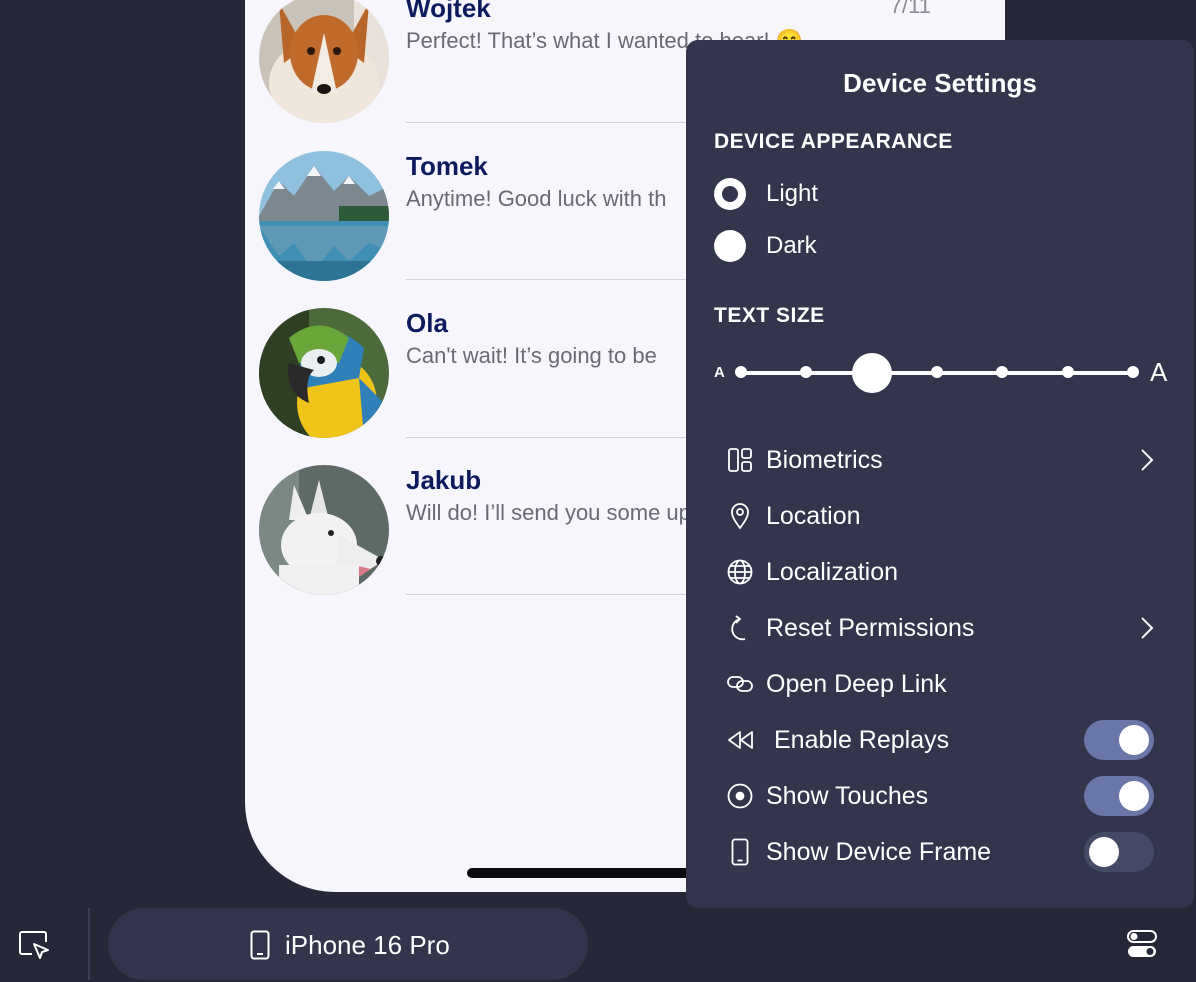 This screenshot has height=982, width=1196. I want to click on small-text-label: A, so click(719, 372).